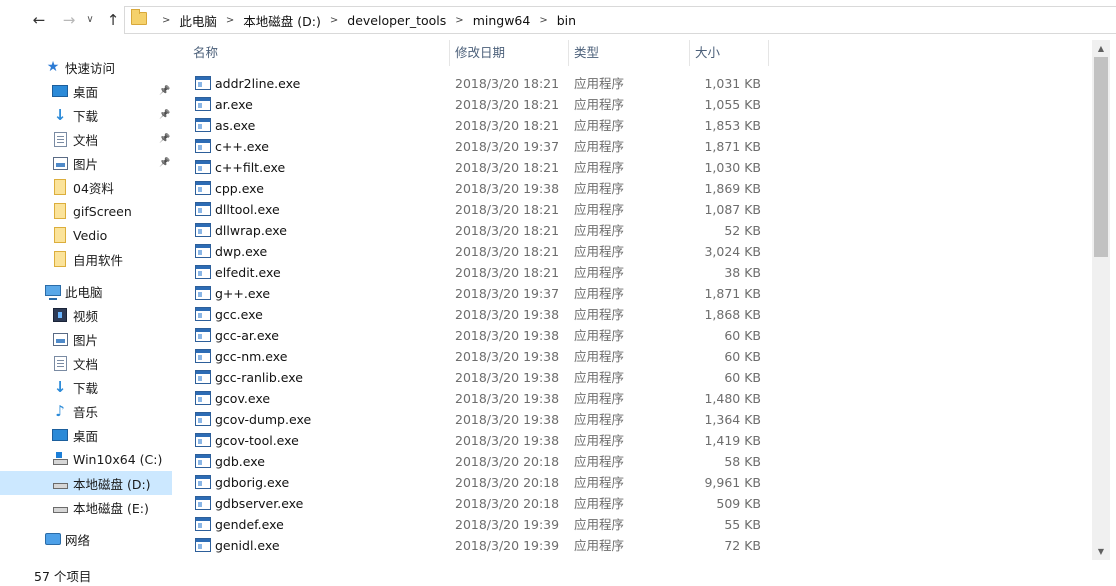 The image size is (1116, 586). I want to click on sidebar-item-pc-3: ↓ 下载, so click(86, 387).